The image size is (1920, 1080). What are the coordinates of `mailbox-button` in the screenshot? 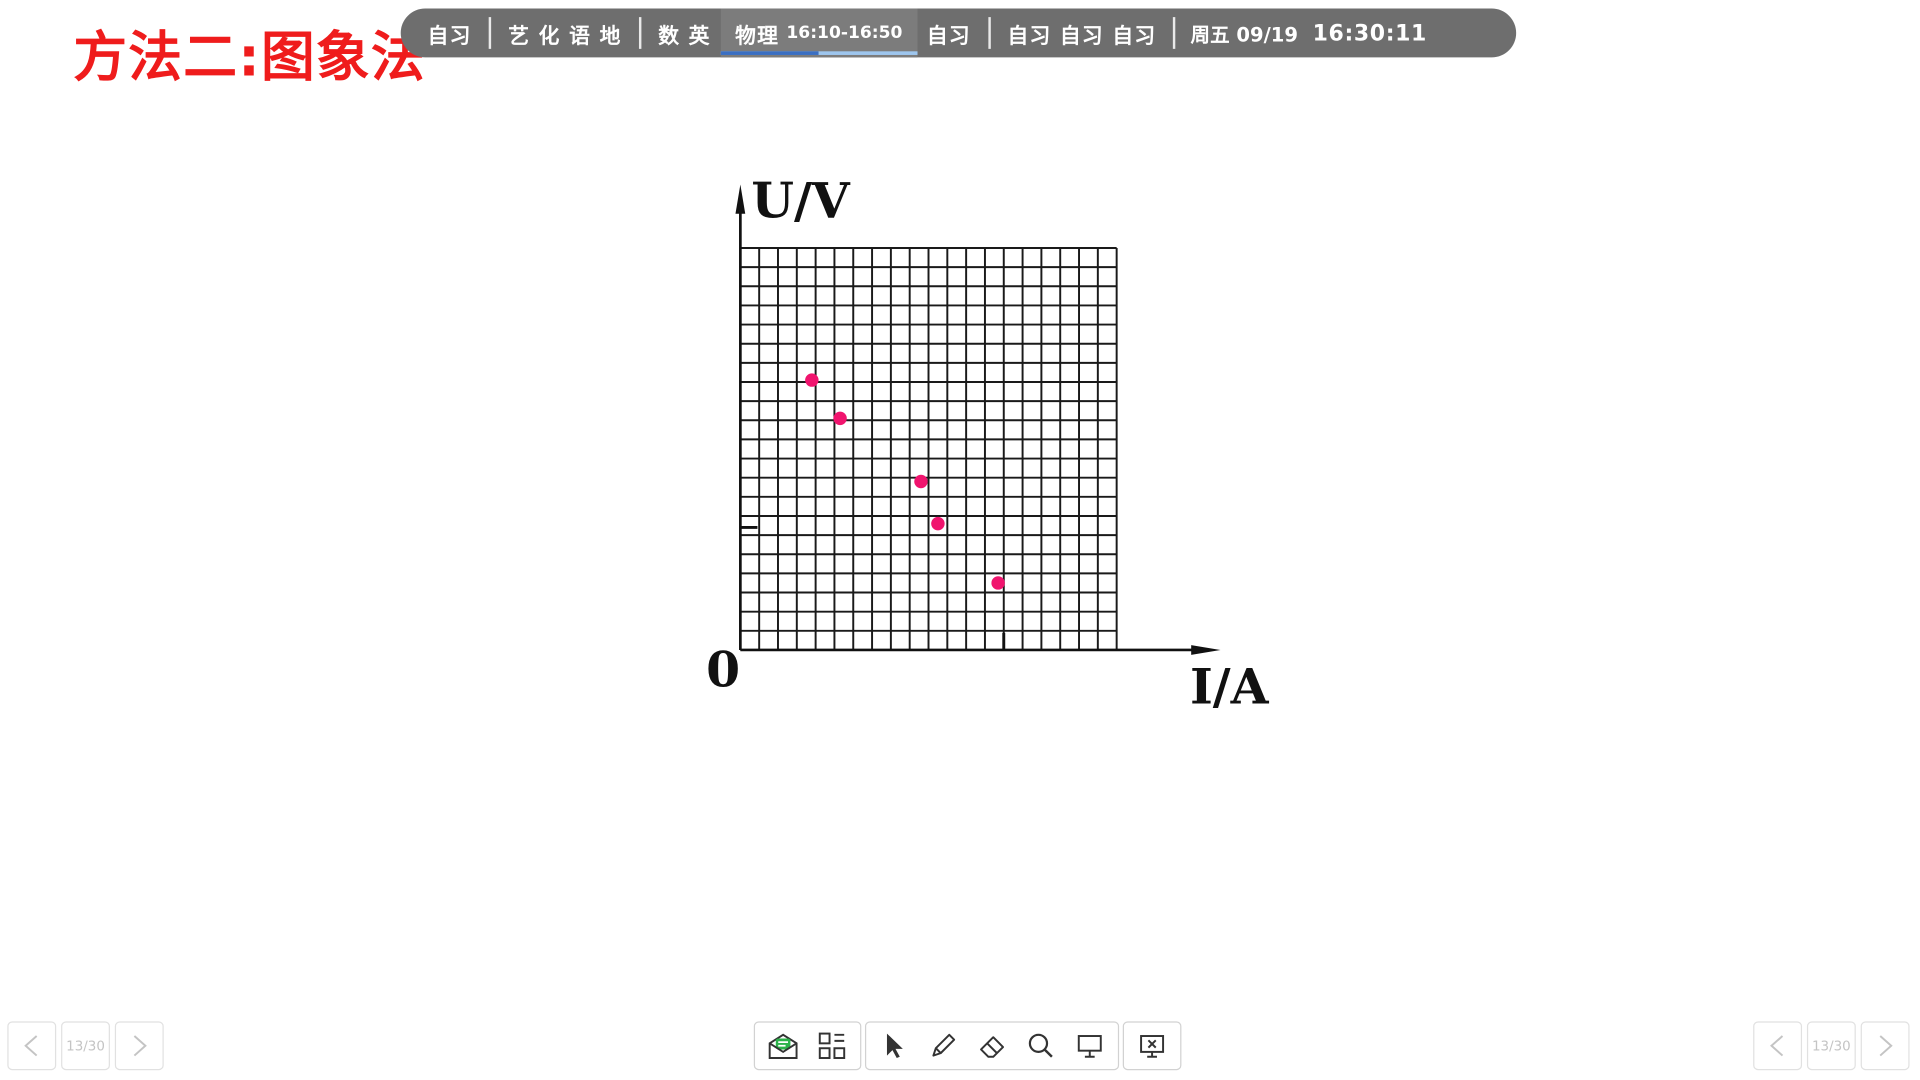 It's located at (783, 1046).